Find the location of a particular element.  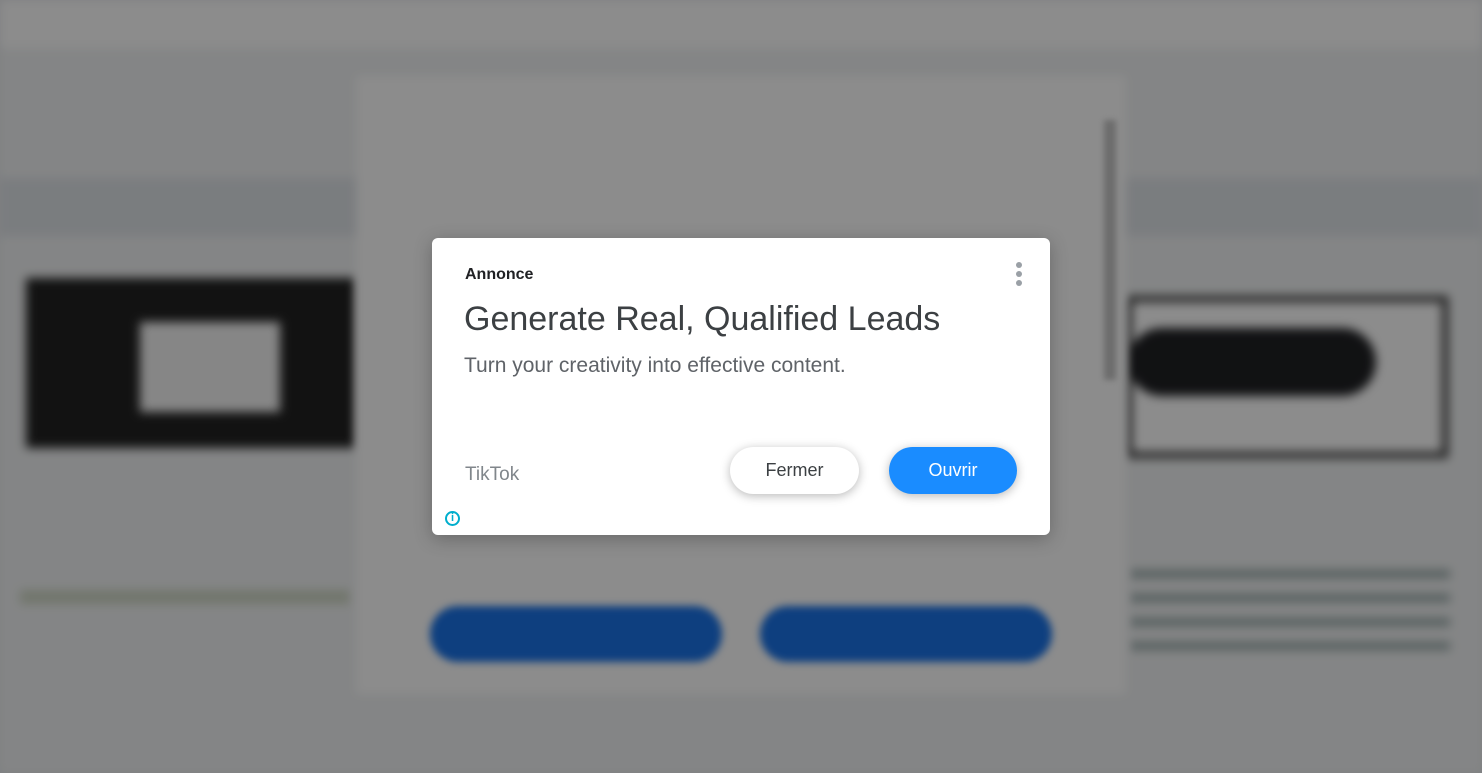

ad-advertiser: TikTok is located at coordinates (492, 474).